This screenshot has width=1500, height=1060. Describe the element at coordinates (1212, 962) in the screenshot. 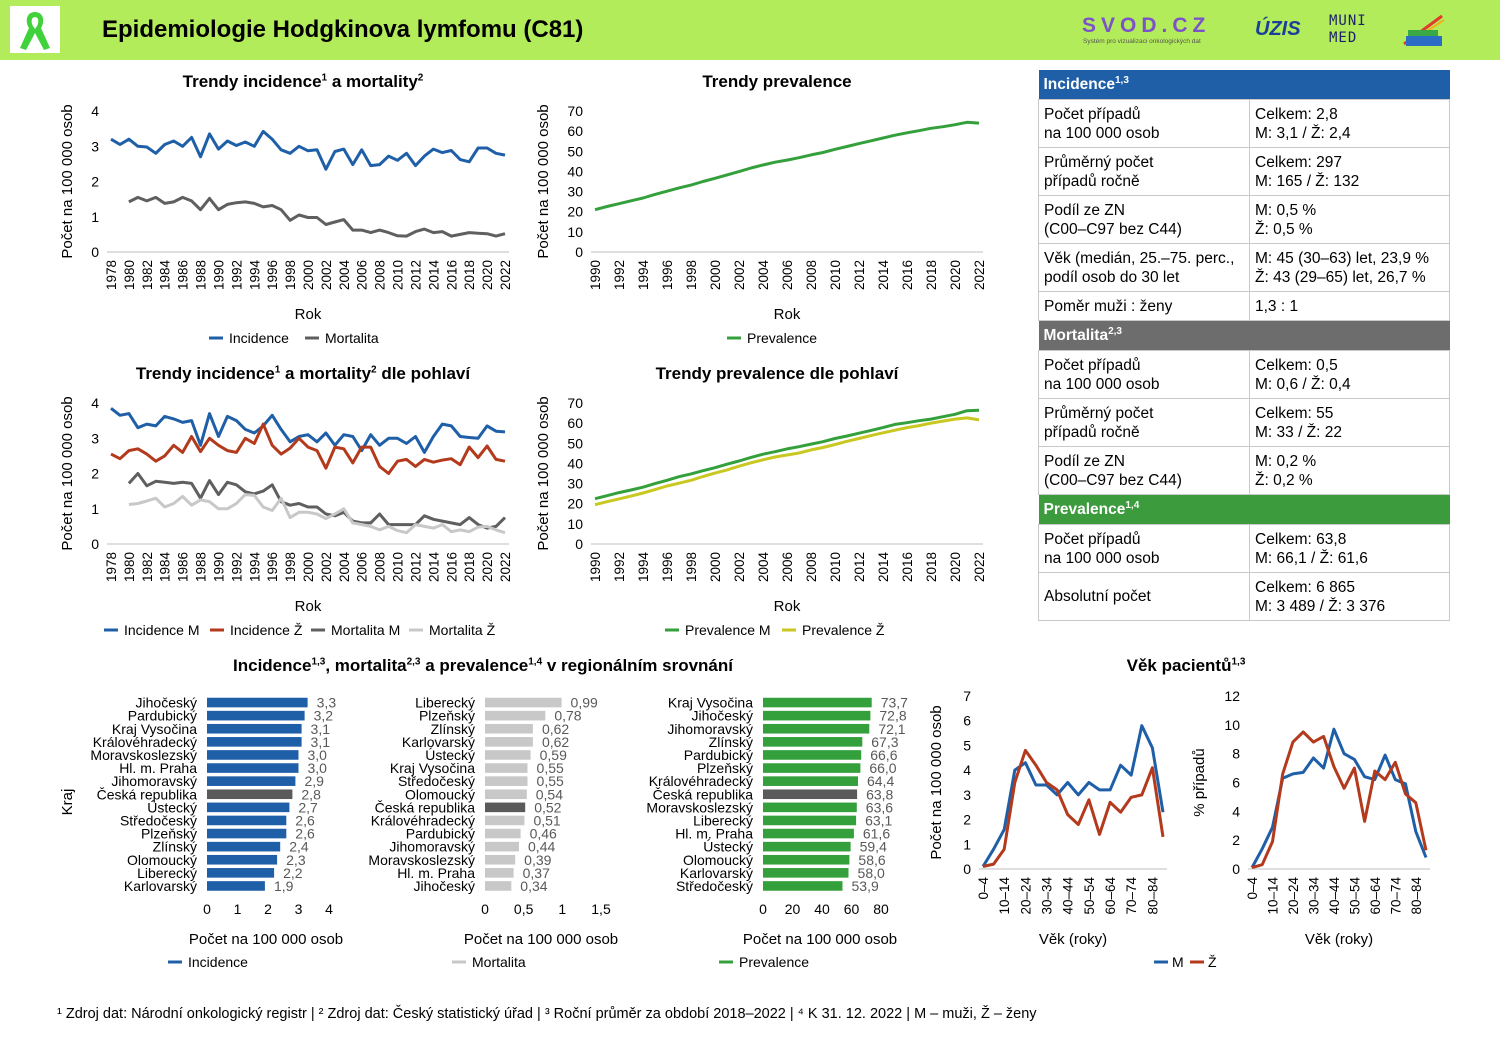

I see `legend-label: Ž` at that location.